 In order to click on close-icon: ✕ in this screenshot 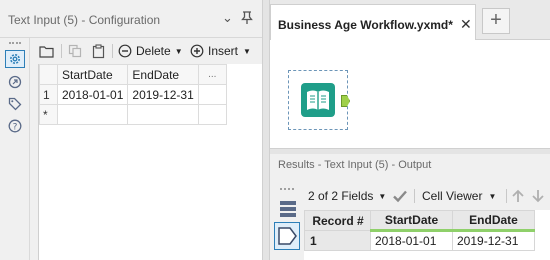, I will do `click(466, 24)`.